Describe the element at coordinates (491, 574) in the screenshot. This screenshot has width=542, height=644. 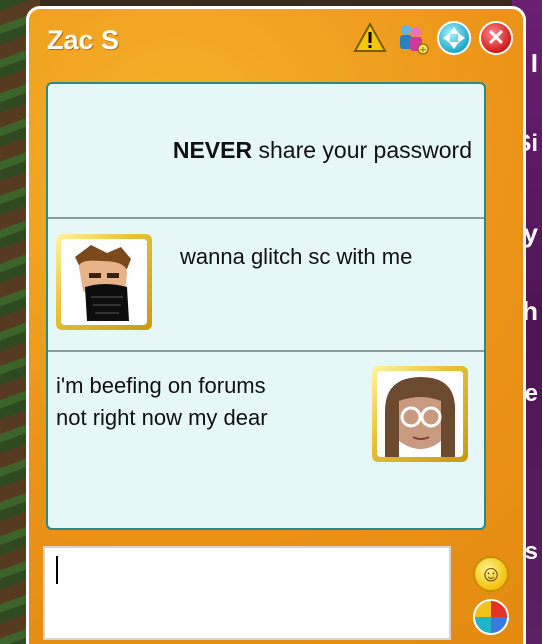
I see `emoji-icon: ☺` at that location.